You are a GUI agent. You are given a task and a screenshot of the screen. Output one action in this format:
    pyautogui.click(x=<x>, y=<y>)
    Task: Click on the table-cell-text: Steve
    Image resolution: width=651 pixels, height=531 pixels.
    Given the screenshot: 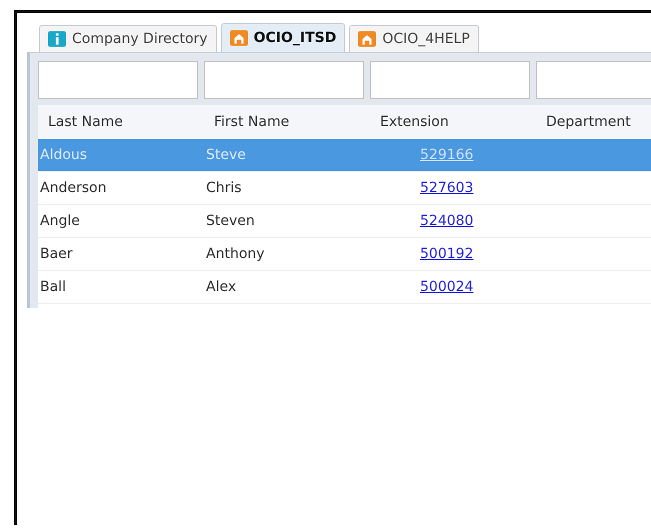 What is the action you would take?
    pyautogui.click(x=226, y=155)
    